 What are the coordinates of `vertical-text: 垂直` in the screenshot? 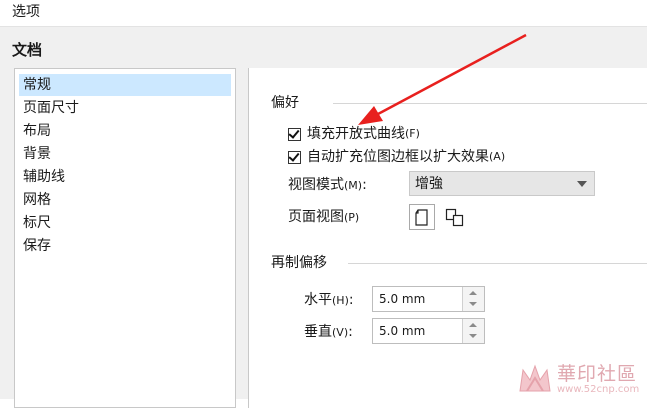 It's located at (318, 332).